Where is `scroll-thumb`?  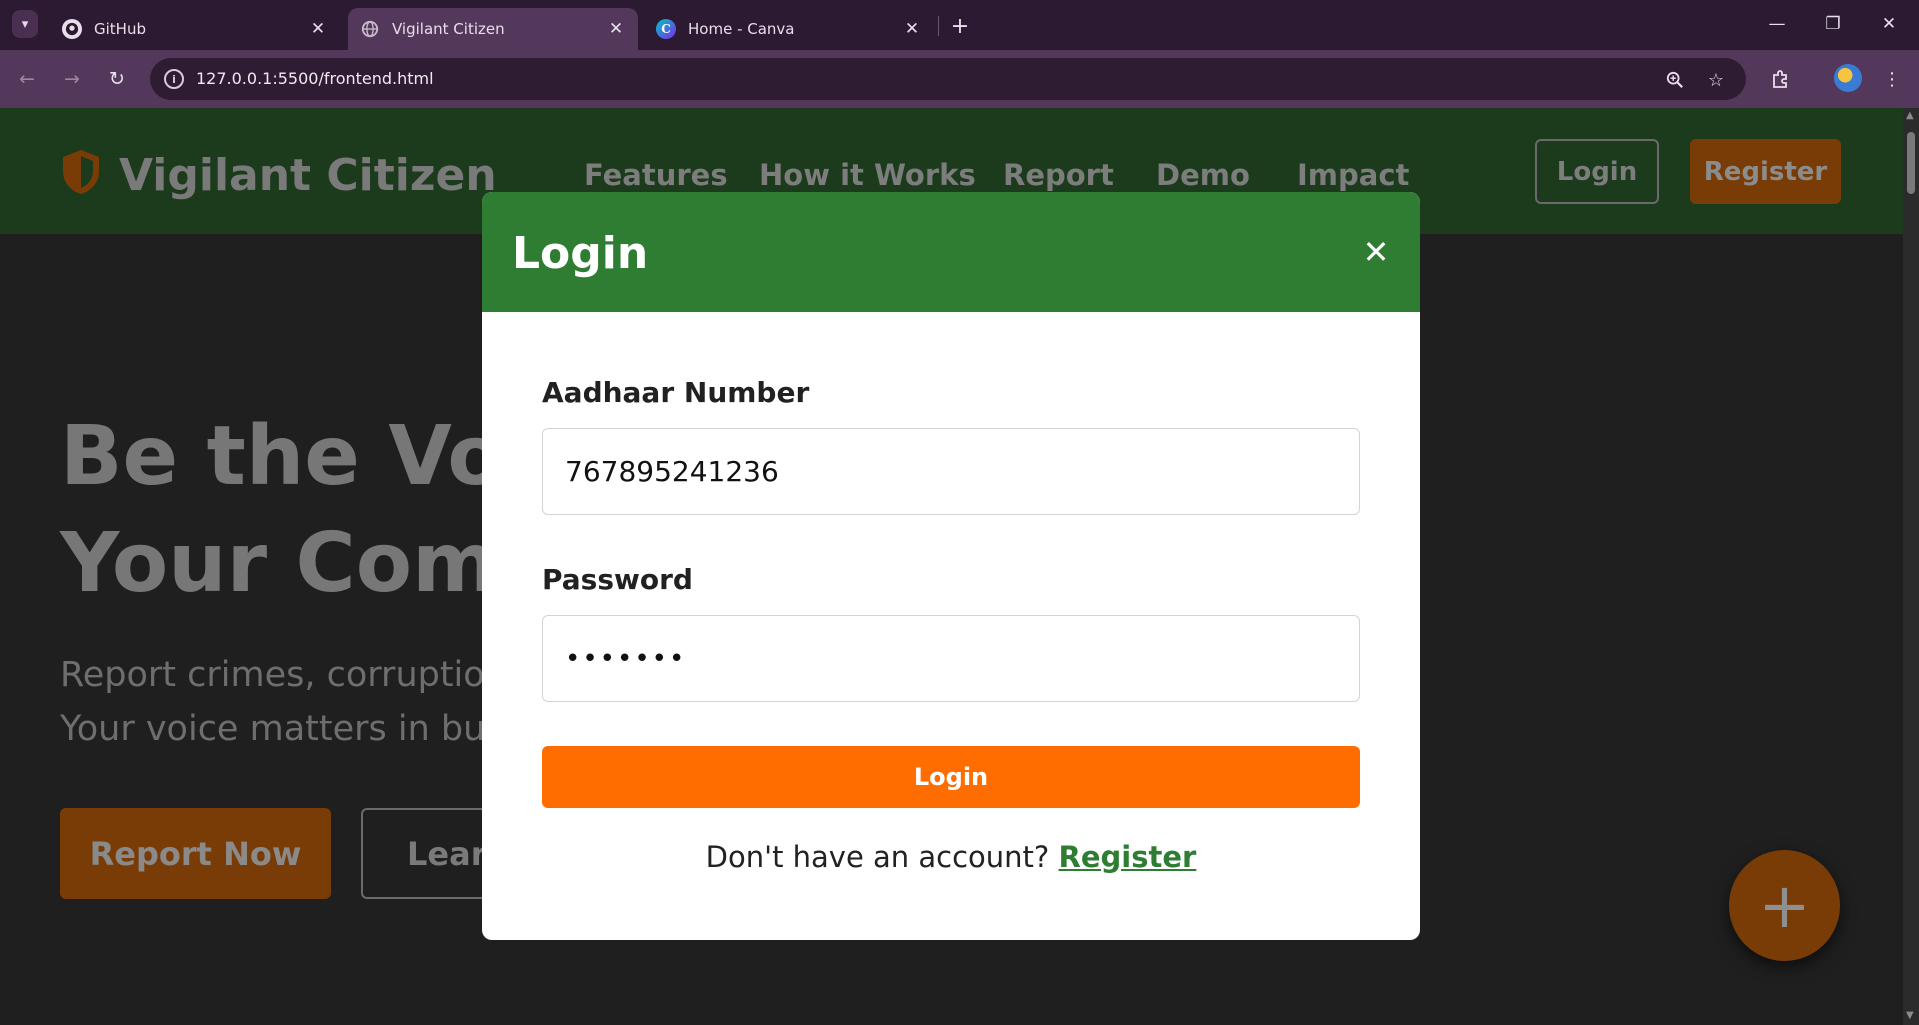 scroll-thumb is located at coordinates (1911, 163).